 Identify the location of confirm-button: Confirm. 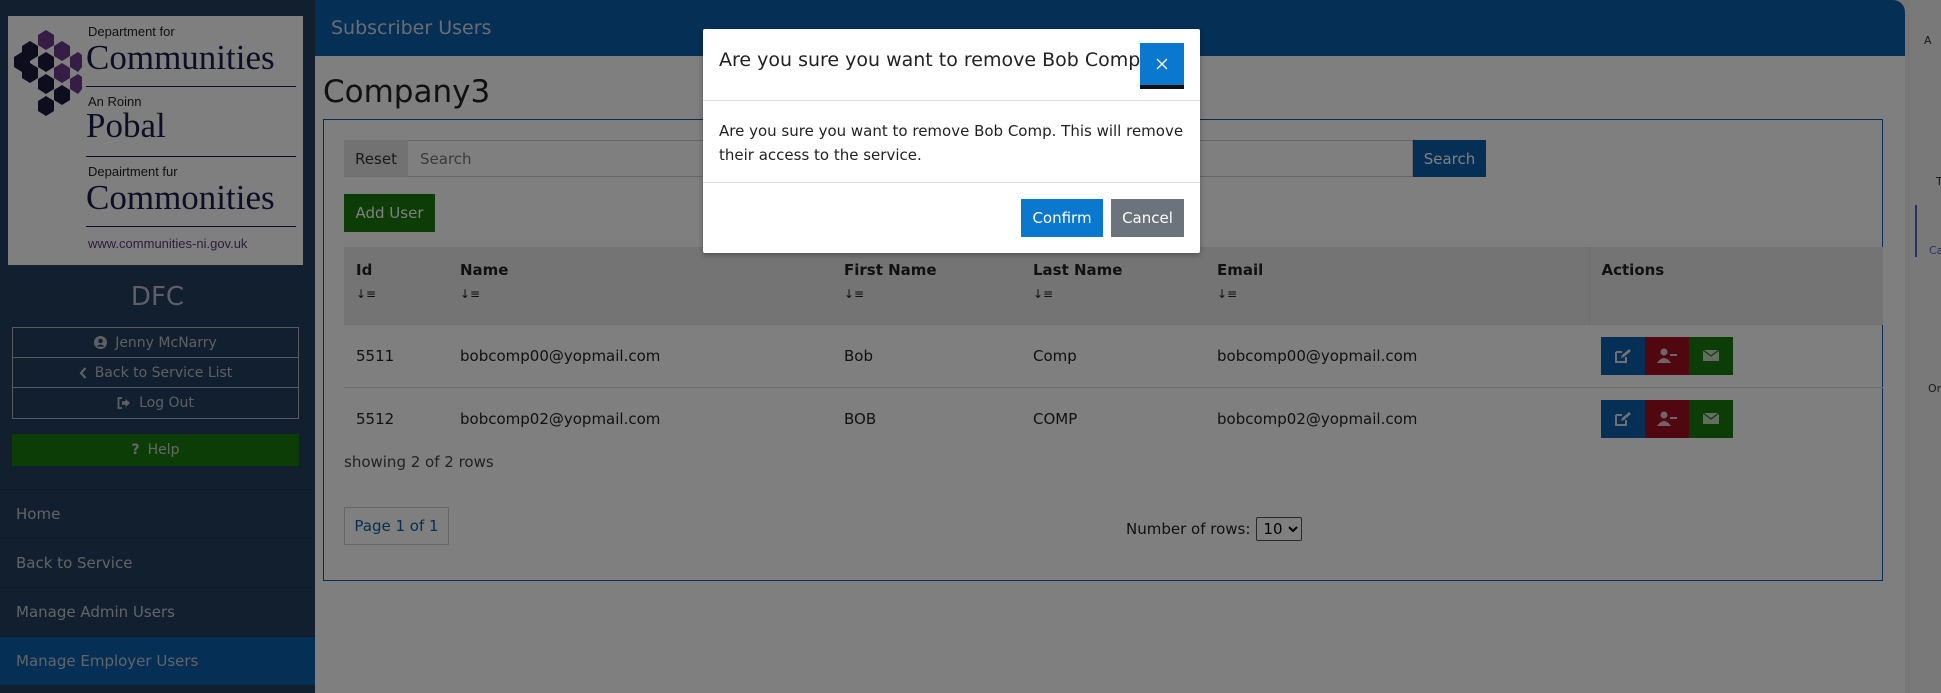
(1062, 218).